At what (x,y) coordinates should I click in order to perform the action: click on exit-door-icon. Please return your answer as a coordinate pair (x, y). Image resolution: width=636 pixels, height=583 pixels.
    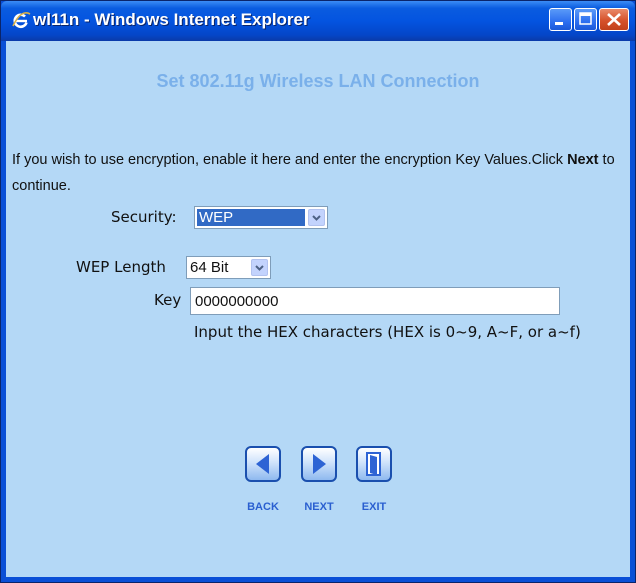
    Looking at the image, I should click on (373, 464).